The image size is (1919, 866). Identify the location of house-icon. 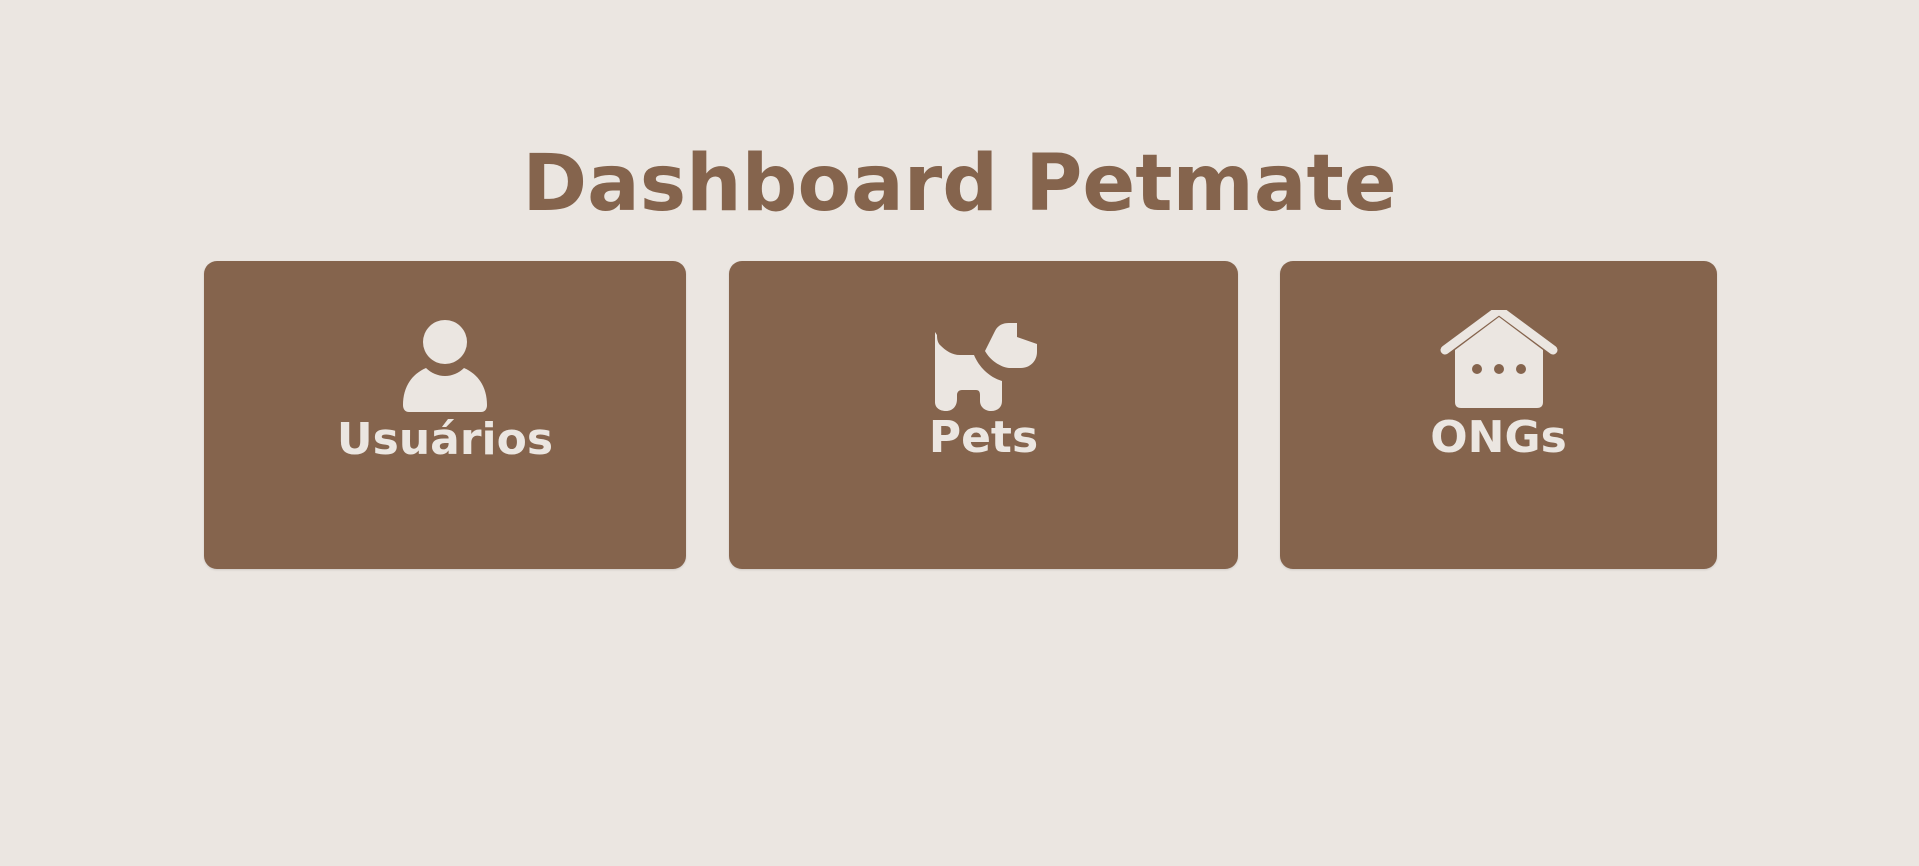
(1499, 359).